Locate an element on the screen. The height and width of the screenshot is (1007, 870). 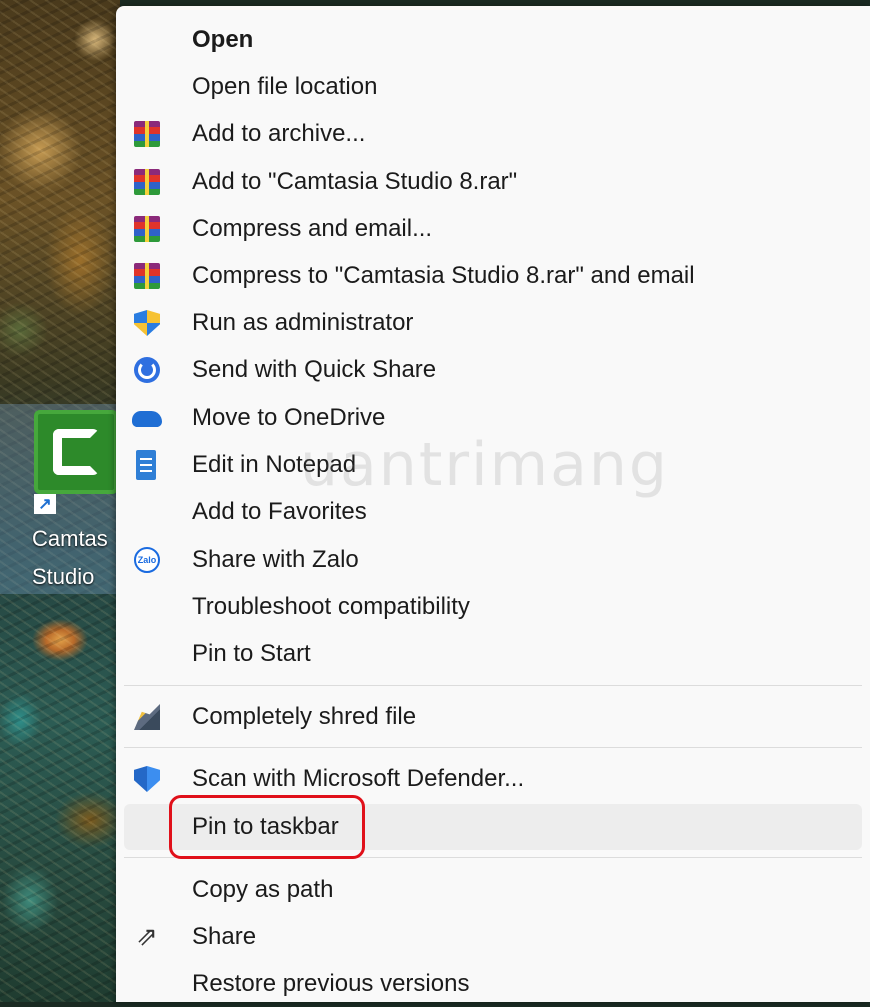
menu-item-label: Move to OneDrive is located at coordinates (289, 417).